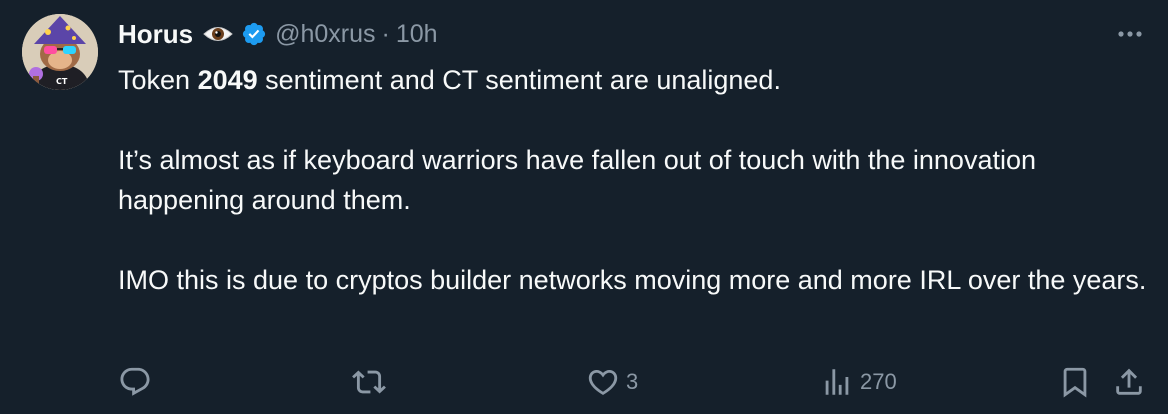 The height and width of the screenshot is (414, 1168). What do you see at coordinates (837, 382) in the screenshot?
I see `analytics-icon` at bounding box center [837, 382].